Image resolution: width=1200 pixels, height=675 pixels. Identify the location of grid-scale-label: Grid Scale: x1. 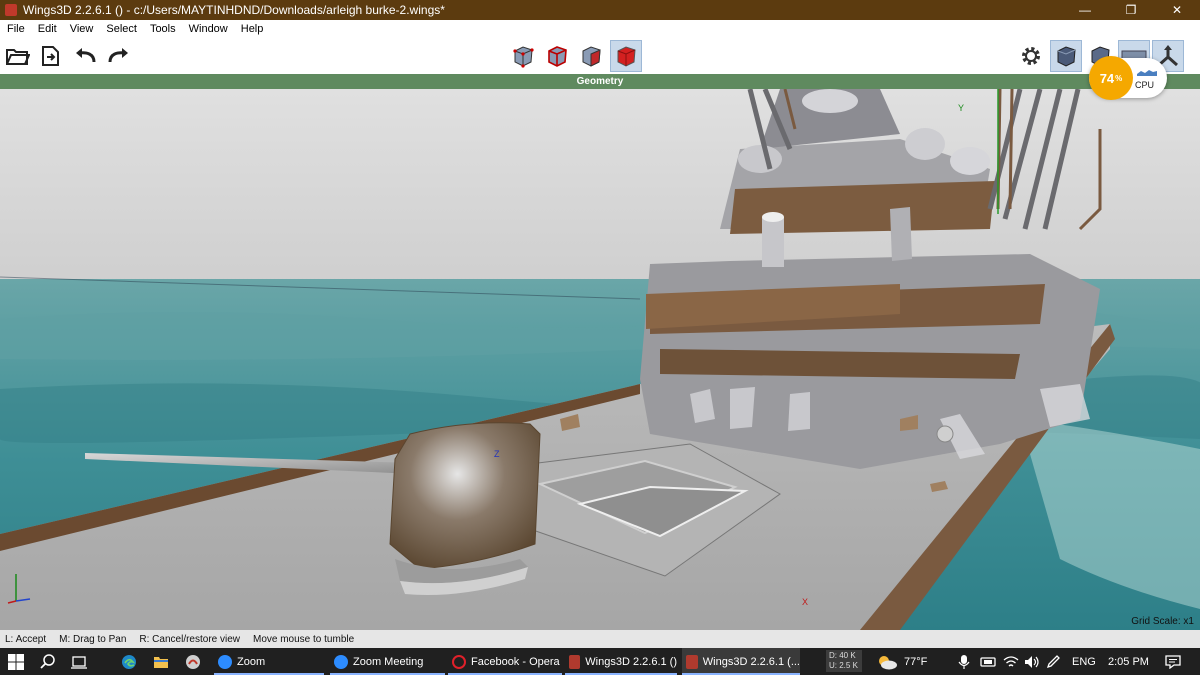
(1162, 621).